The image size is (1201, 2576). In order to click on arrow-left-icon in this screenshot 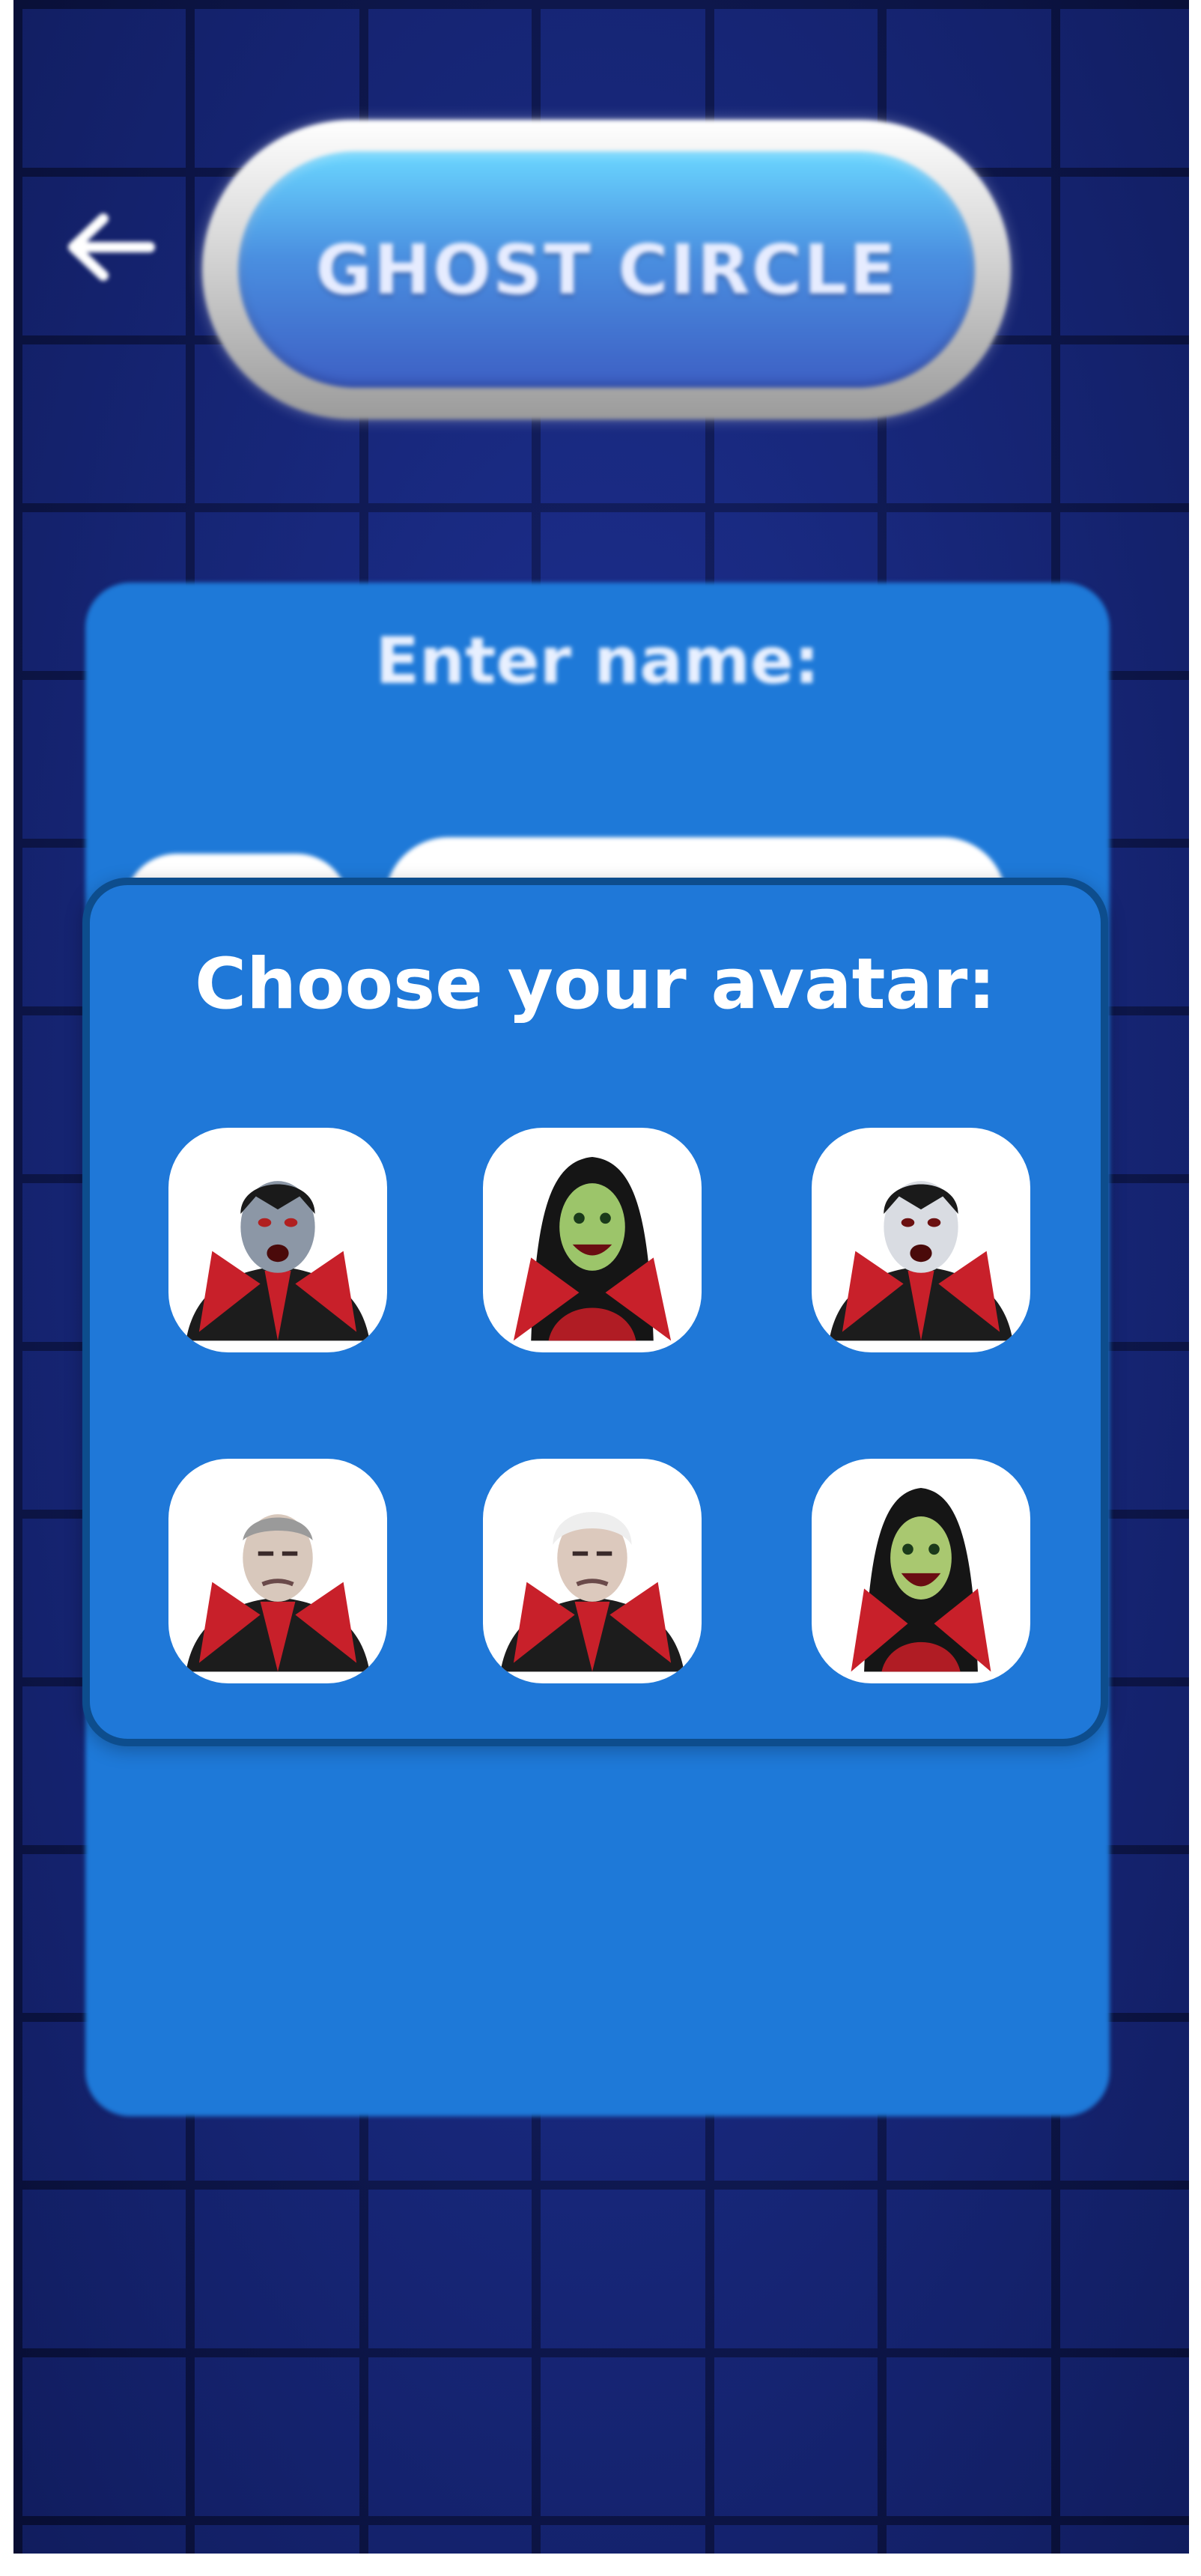, I will do `click(111, 247)`.